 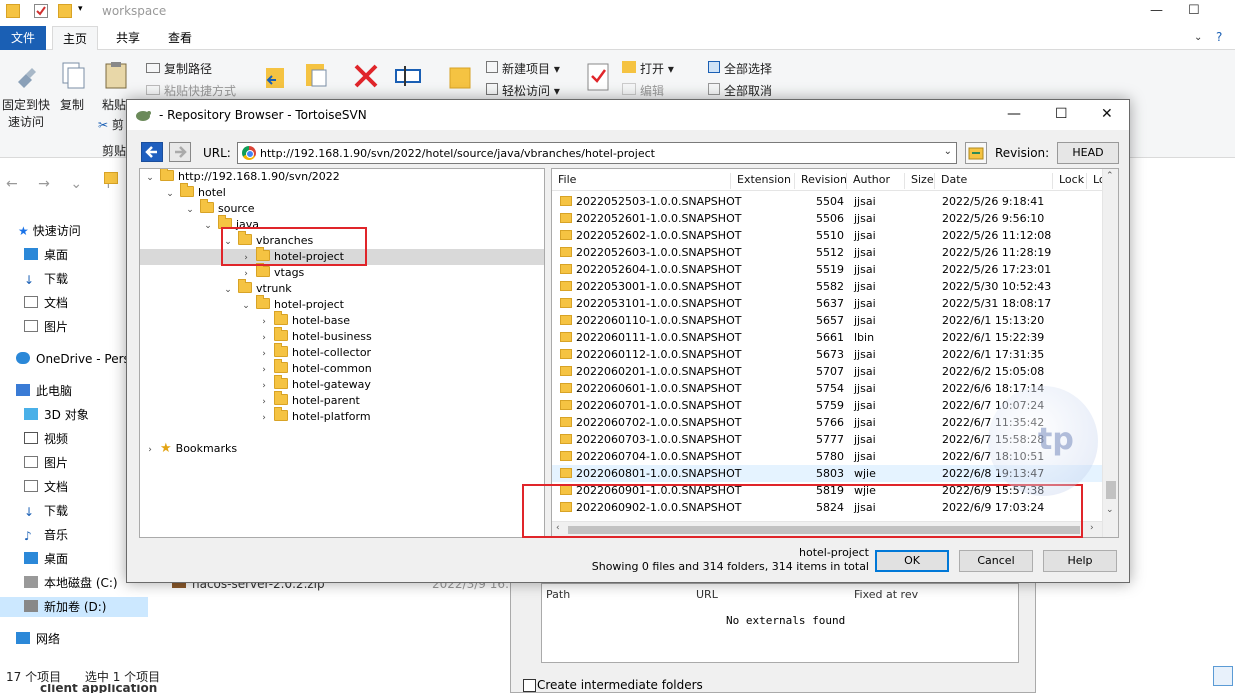 What do you see at coordinates (996, 561) in the screenshot?
I see `cancel-button: Cancel` at bounding box center [996, 561].